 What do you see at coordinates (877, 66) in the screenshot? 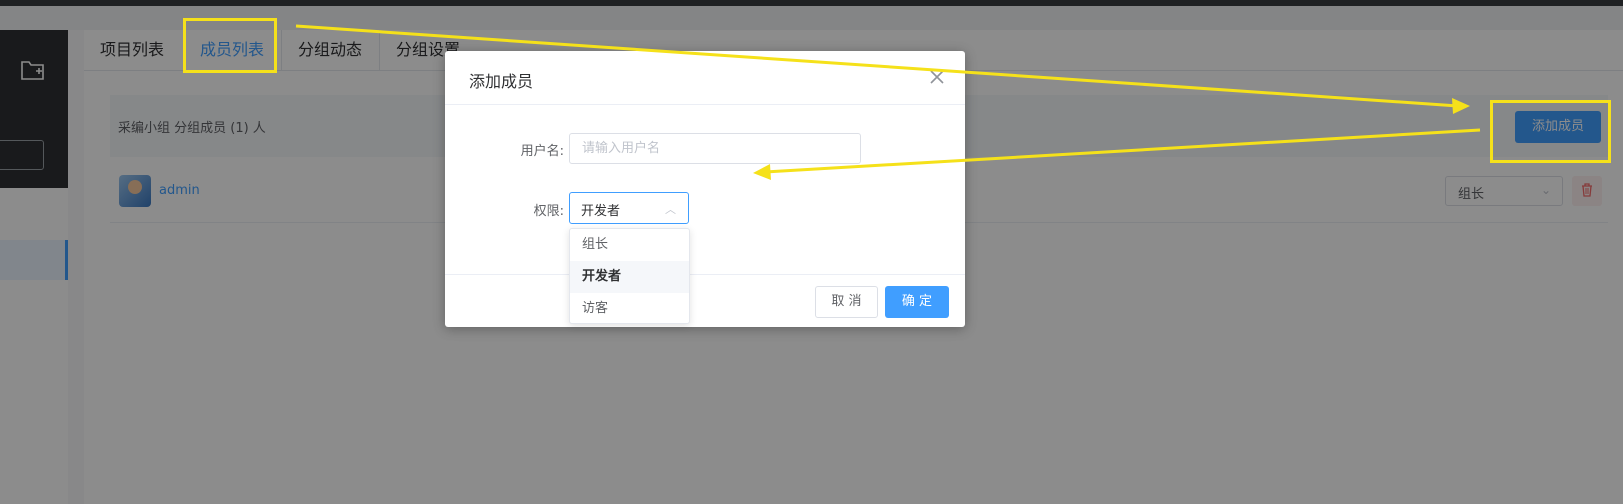
I see `annotation-arrow-to-button` at bounding box center [877, 66].